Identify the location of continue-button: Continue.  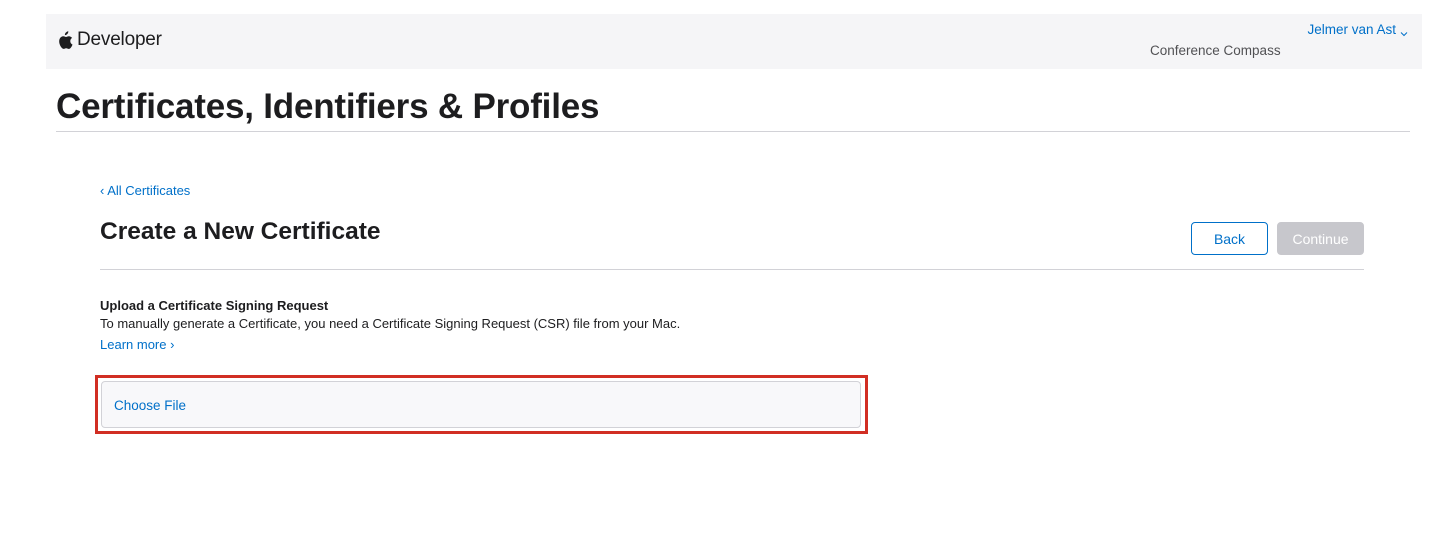
(1320, 238).